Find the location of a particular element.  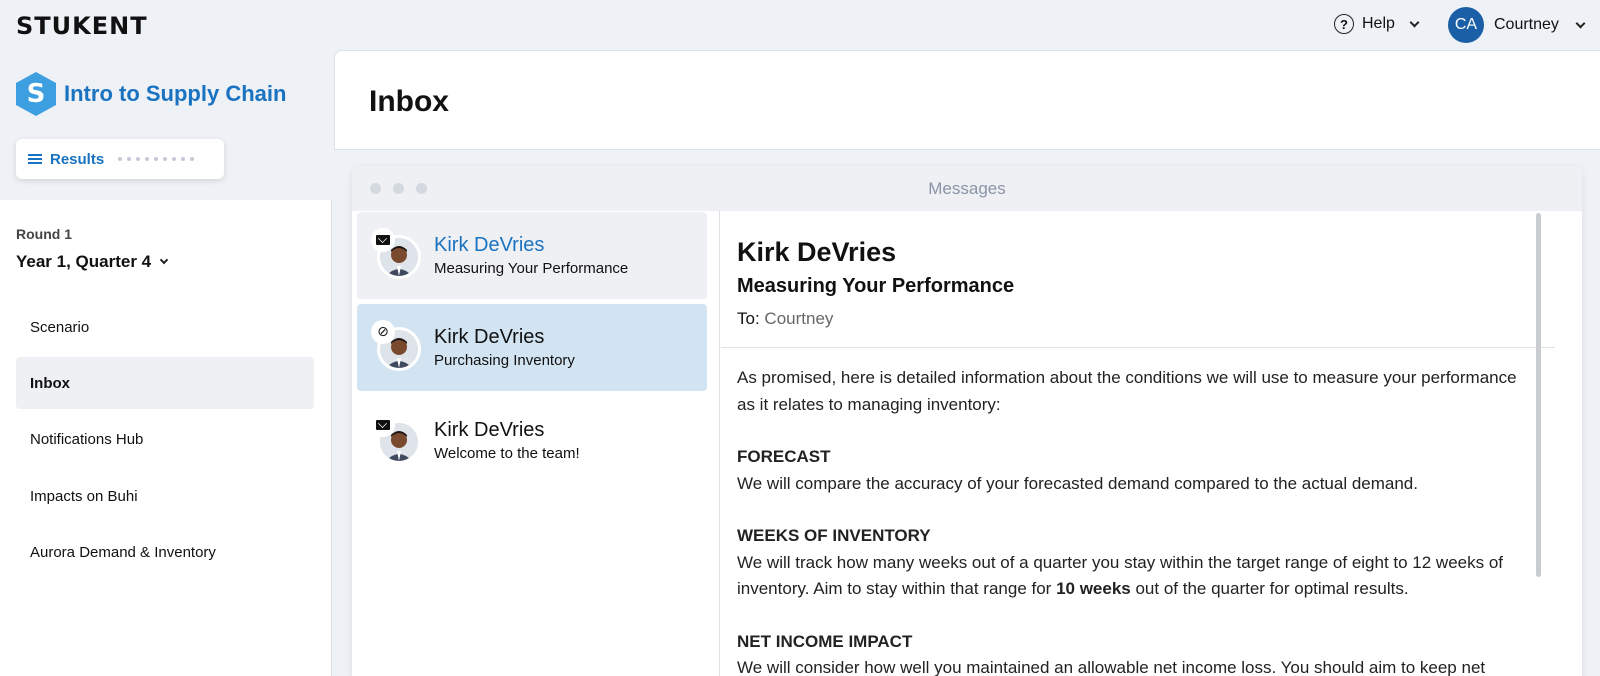

quarter-label: Year 1, Quarter 4 is located at coordinates (84, 261).